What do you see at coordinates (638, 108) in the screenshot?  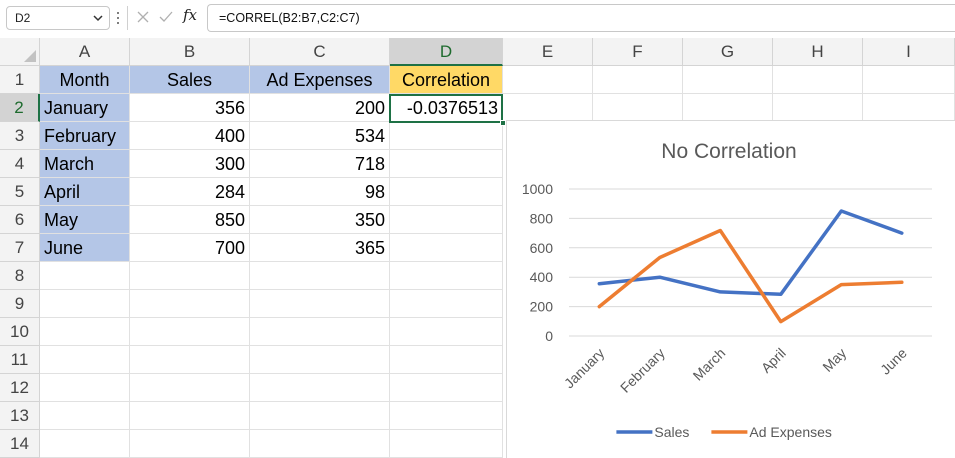 I see `cell-f2` at bounding box center [638, 108].